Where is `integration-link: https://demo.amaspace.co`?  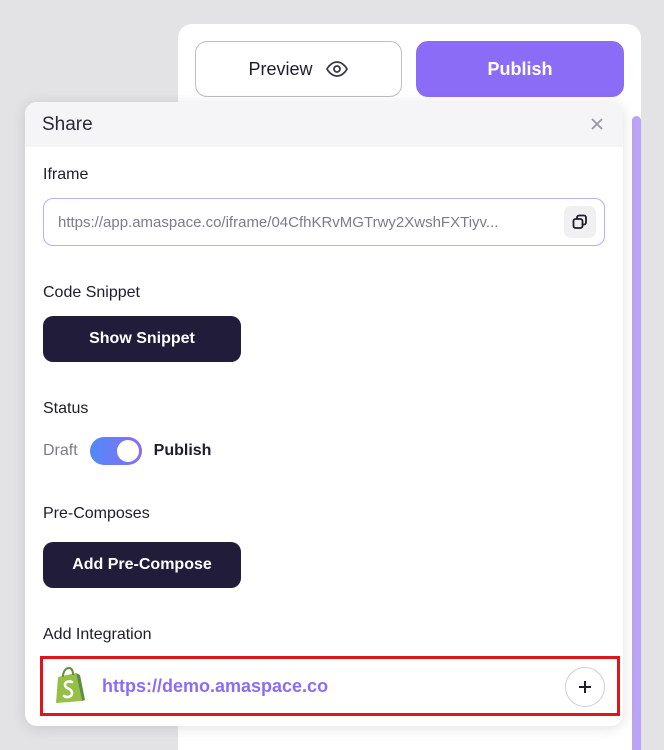
integration-link: https://demo.amaspace.co is located at coordinates (215, 686).